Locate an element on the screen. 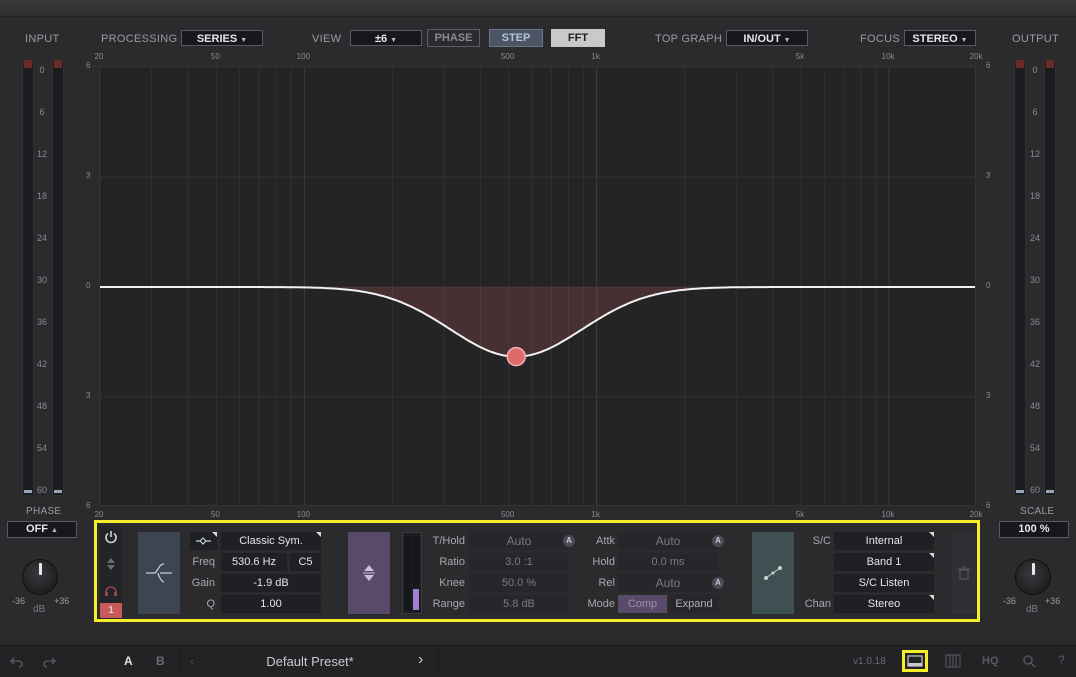 The width and height of the screenshot is (1076, 677). output-clip-indicator-right is located at coordinates (1050, 64).